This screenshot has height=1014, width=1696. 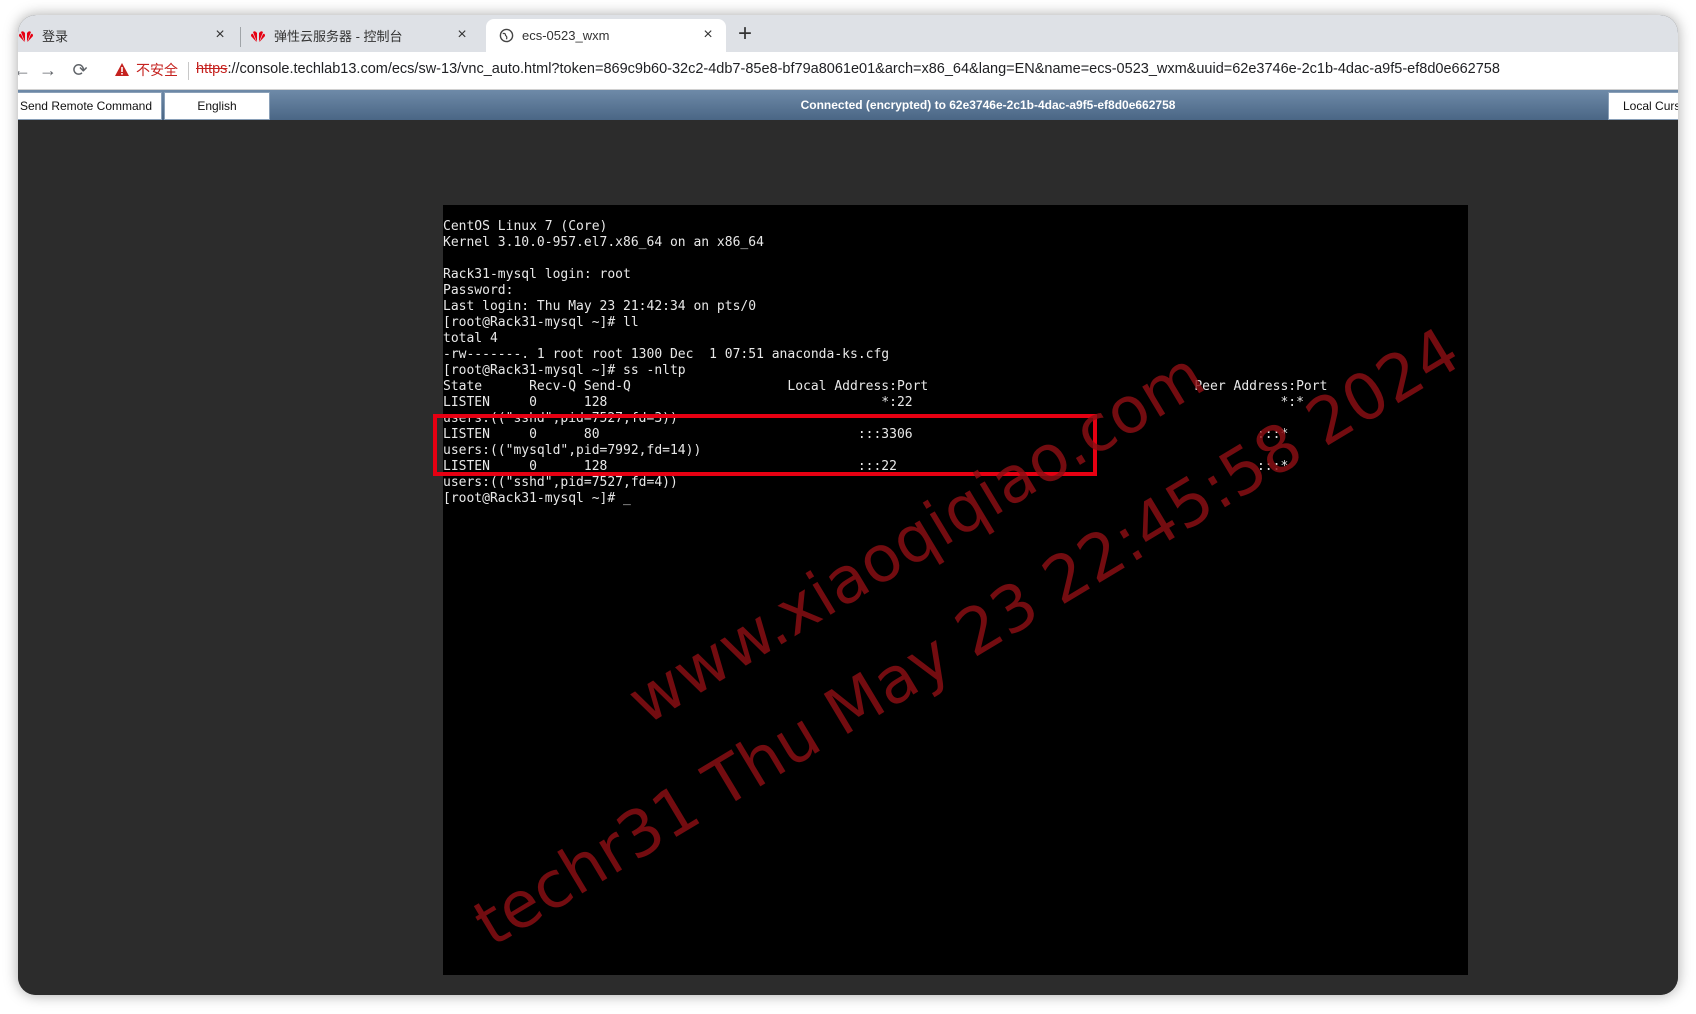 I want to click on tab-divider, so click(x=240, y=37).